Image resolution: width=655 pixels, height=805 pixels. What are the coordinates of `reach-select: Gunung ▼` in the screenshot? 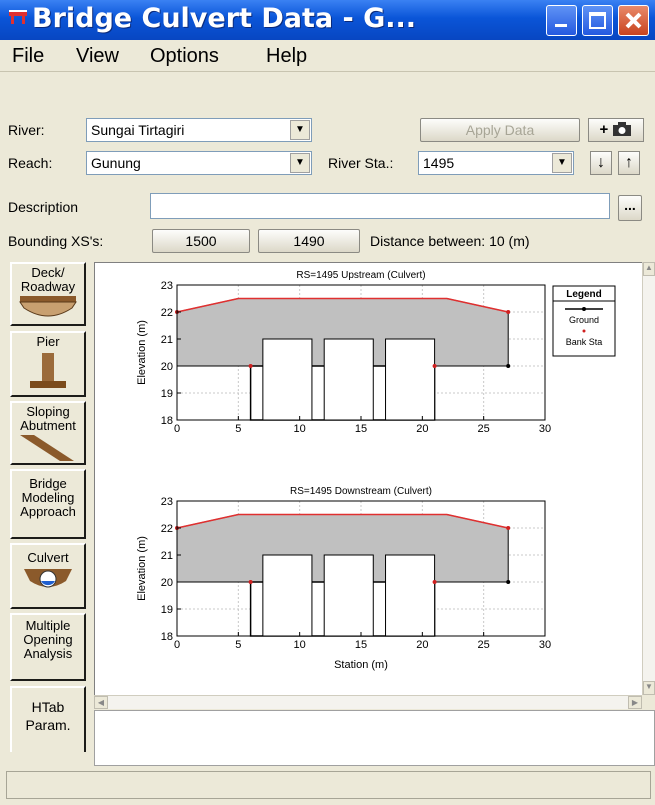 It's located at (199, 163).